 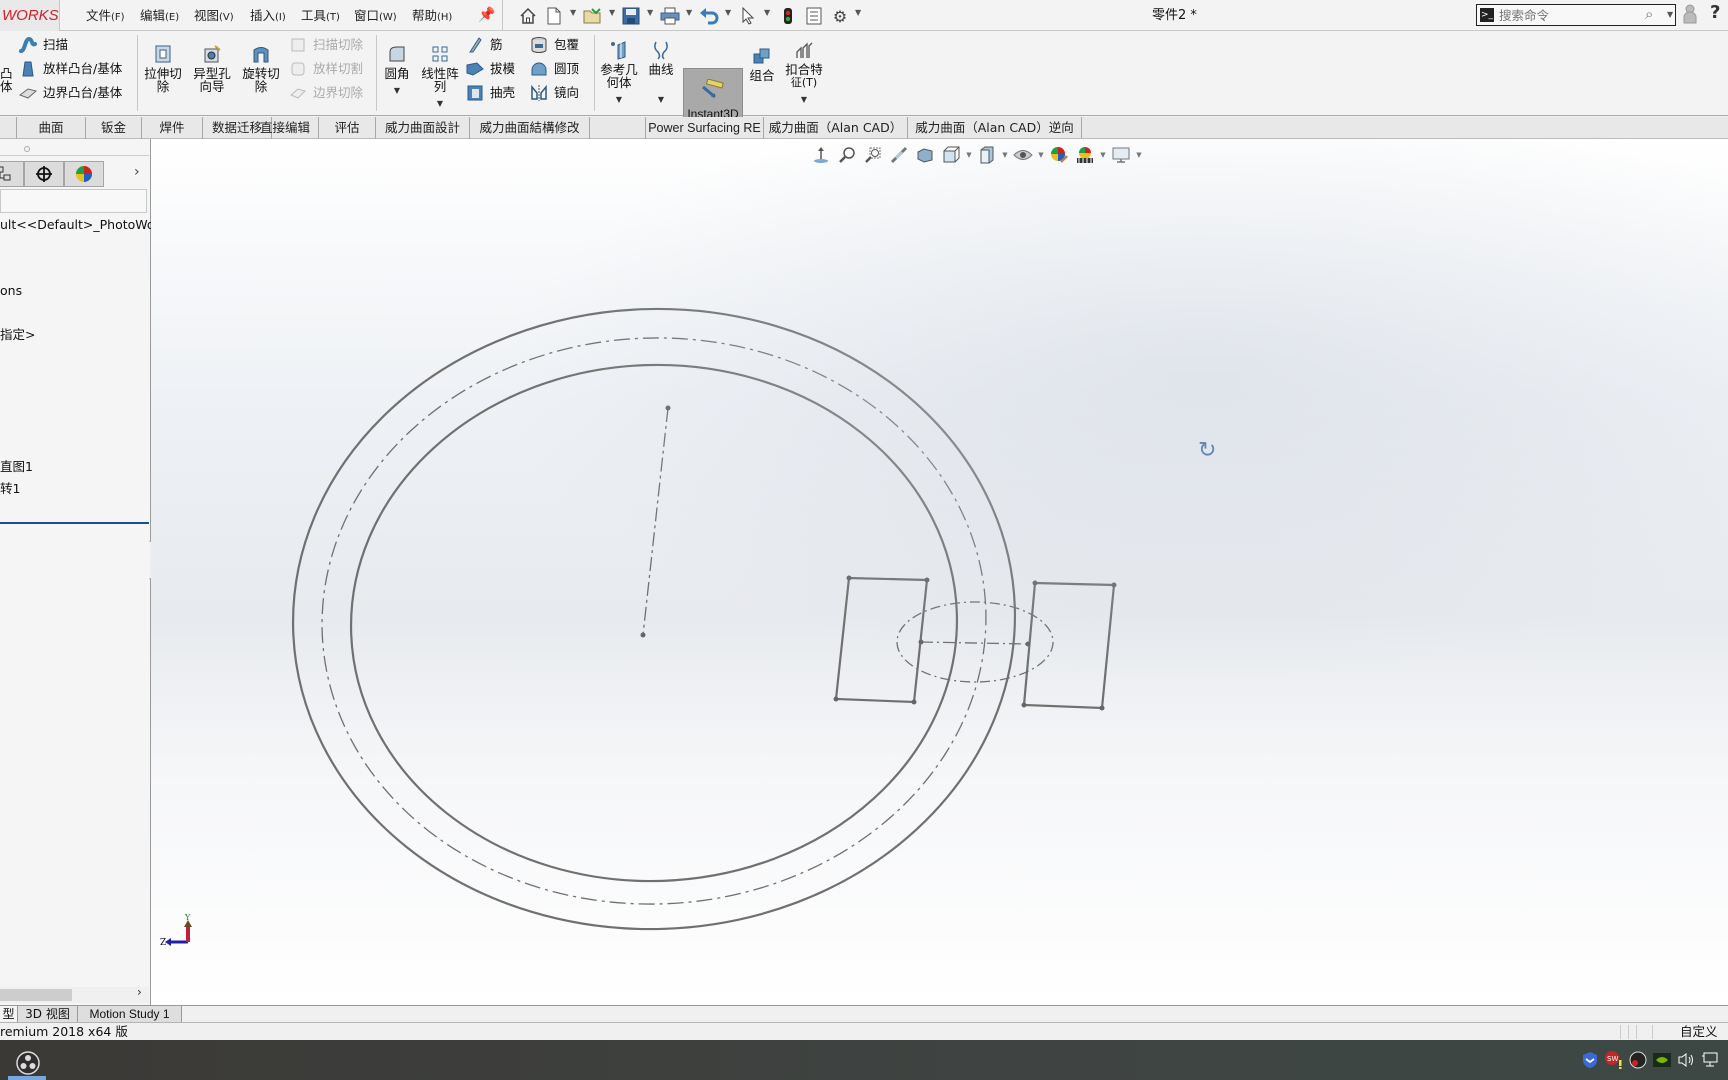 I want to click on zoom-to-fit-icon, so click(x=821, y=155).